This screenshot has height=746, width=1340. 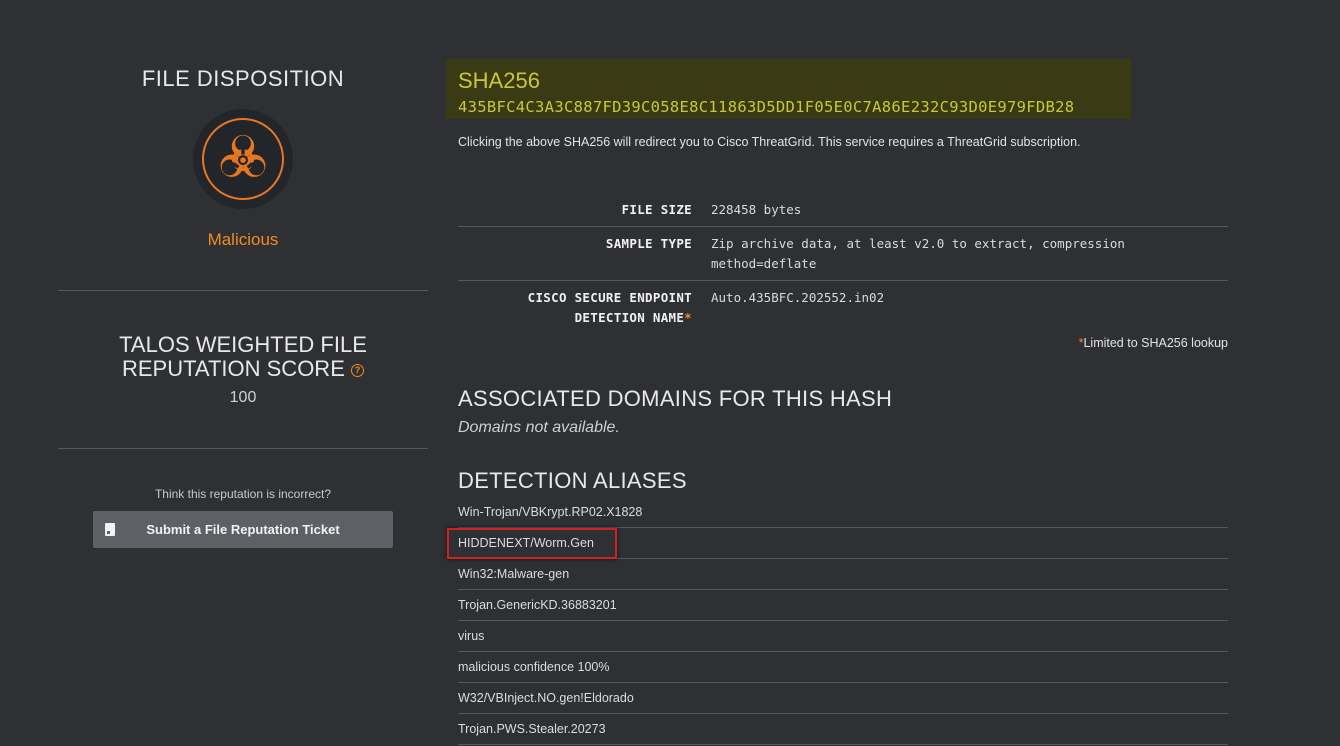 What do you see at coordinates (629, 317) in the screenshot?
I see `detection-key-line2: DETECTION NAME` at bounding box center [629, 317].